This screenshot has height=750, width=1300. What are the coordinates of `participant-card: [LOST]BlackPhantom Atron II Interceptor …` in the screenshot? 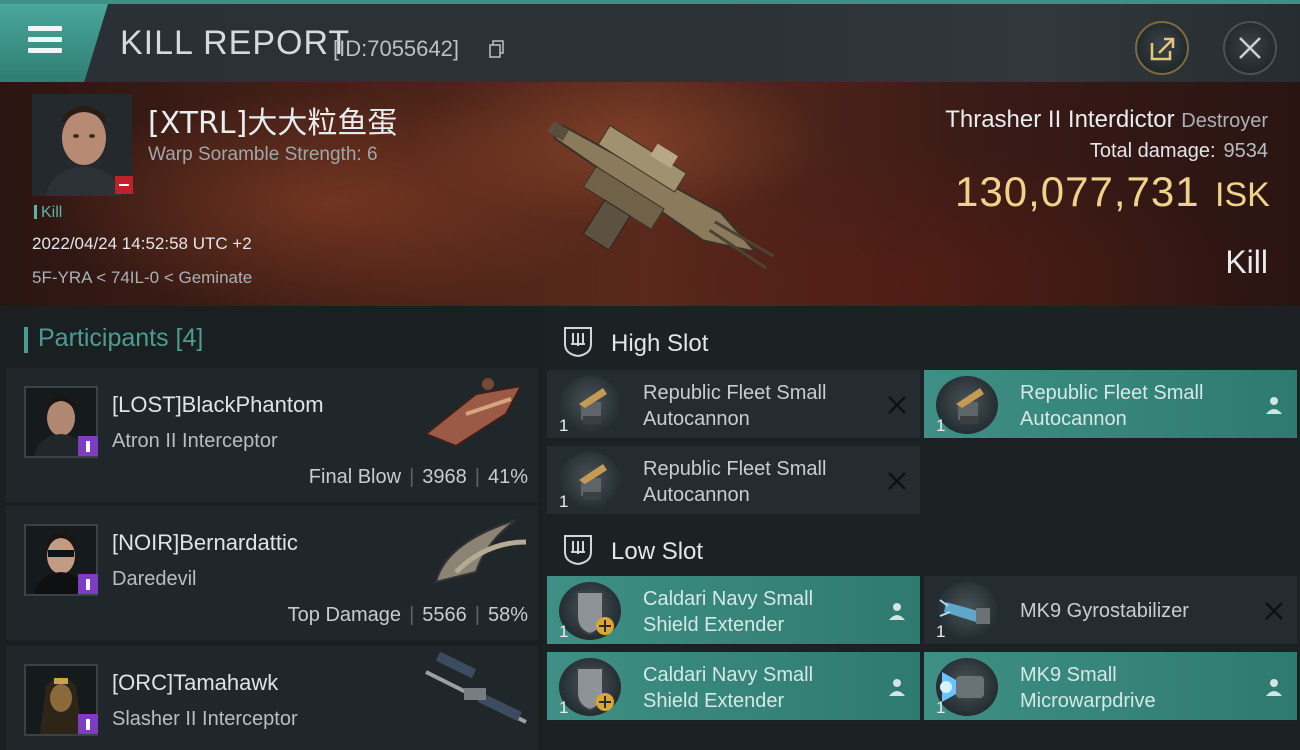 It's located at (272, 435).